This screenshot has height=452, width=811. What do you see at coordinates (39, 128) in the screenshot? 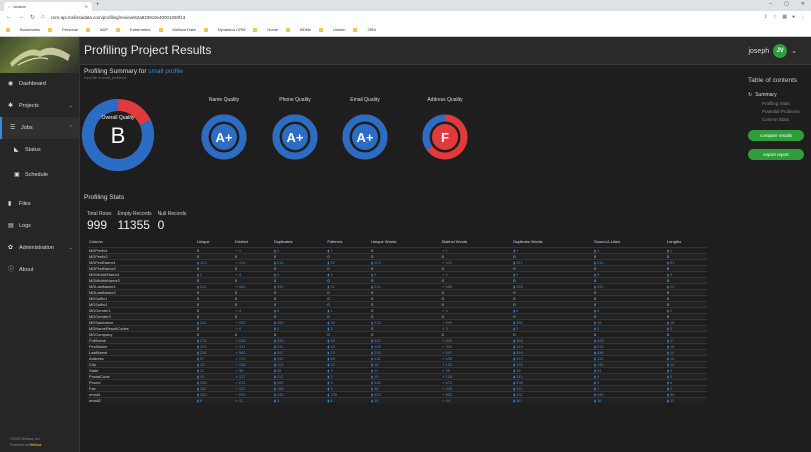
I see `sidebar-item-jobs: ☰ Jobs ⌃` at bounding box center [39, 128].